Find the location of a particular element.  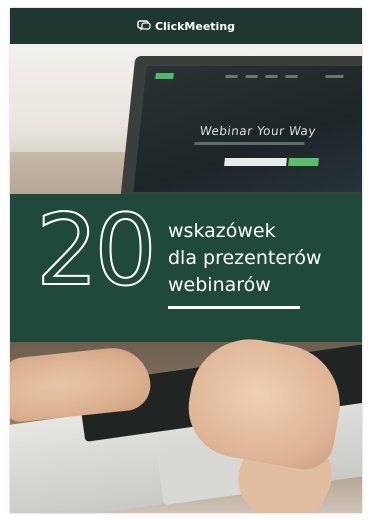

chat-bubble-icon is located at coordinates (144, 25).